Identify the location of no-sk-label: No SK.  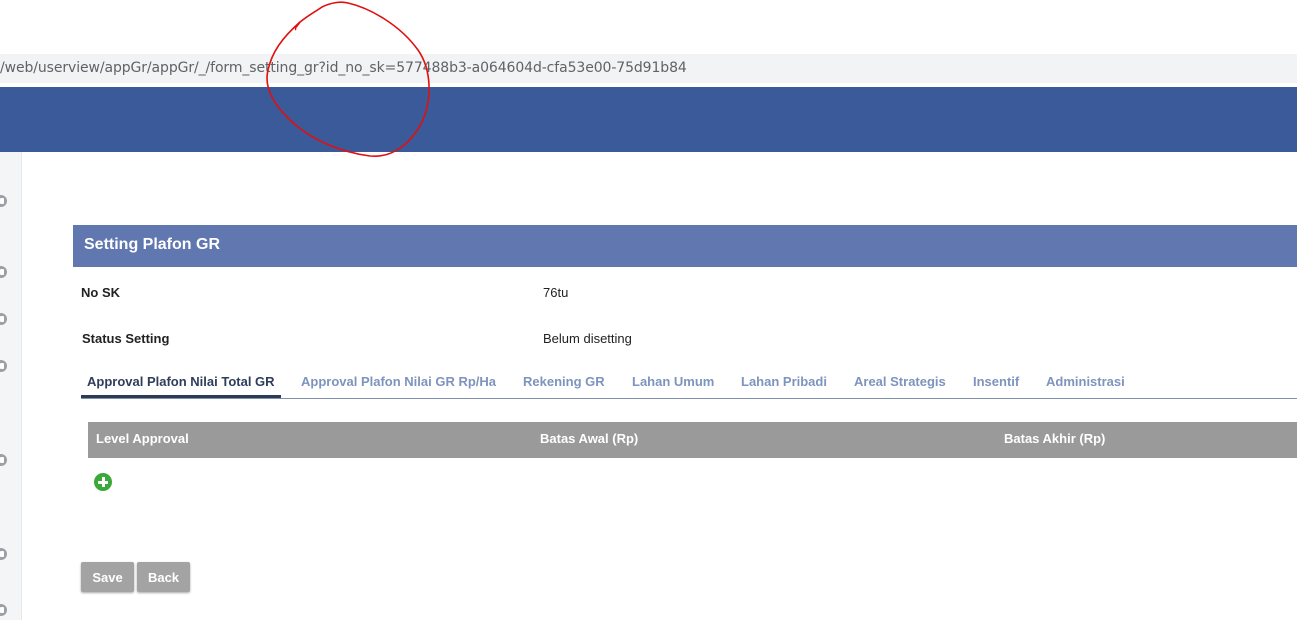
(100, 292).